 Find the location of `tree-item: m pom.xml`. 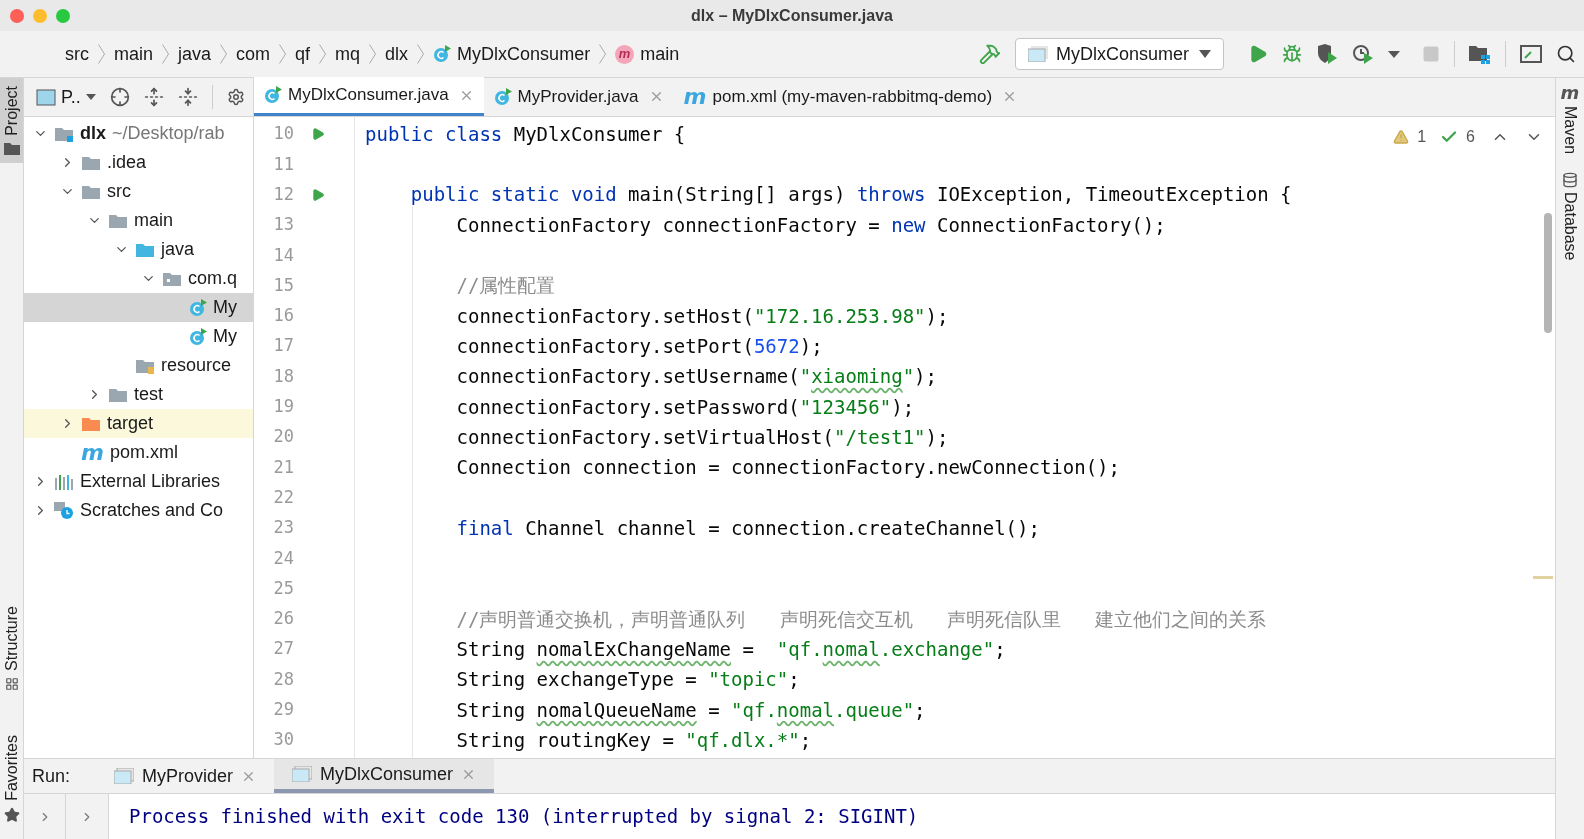

tree-item: m pom.xml is located at coordinates (138, 452).